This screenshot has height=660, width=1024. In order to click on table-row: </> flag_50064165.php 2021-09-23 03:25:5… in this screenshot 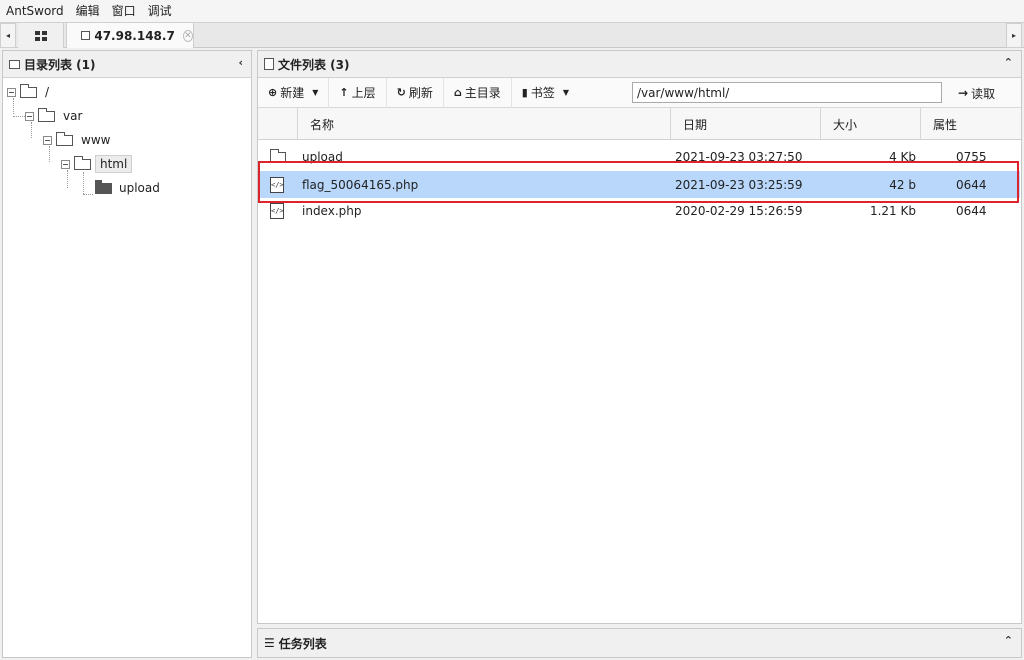, I will do `click(639, 184)`.